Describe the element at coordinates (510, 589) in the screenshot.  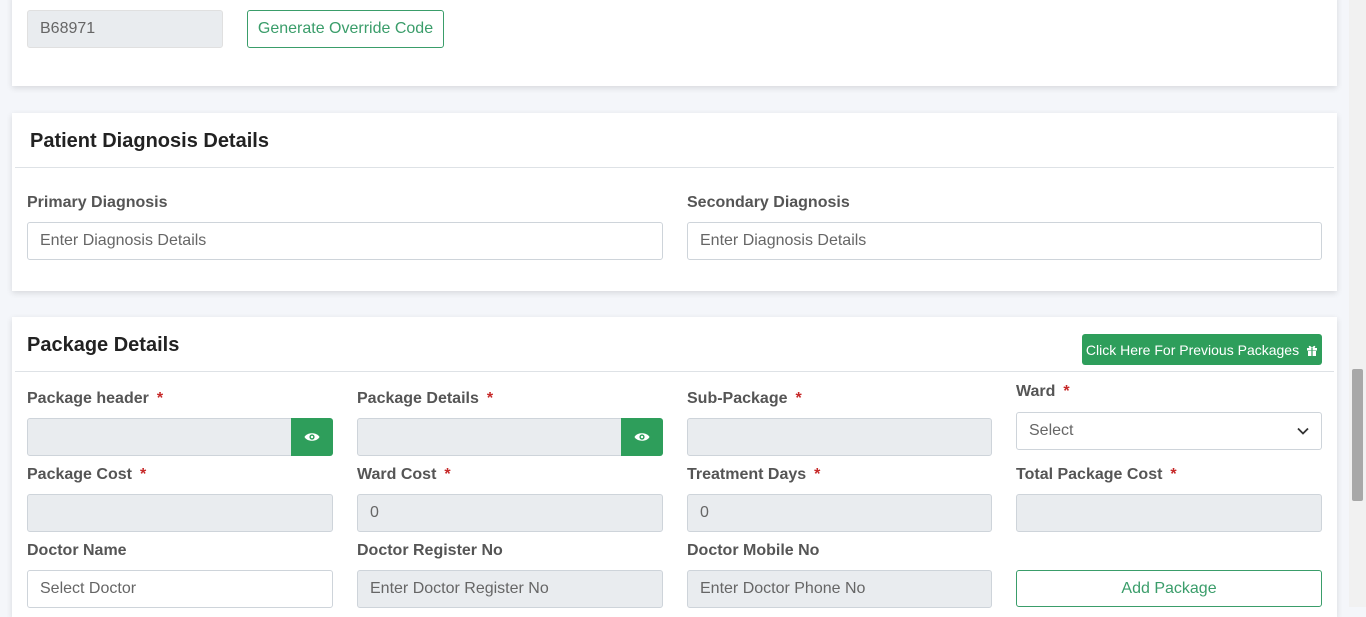
I see `doctor-register-input` at that location.